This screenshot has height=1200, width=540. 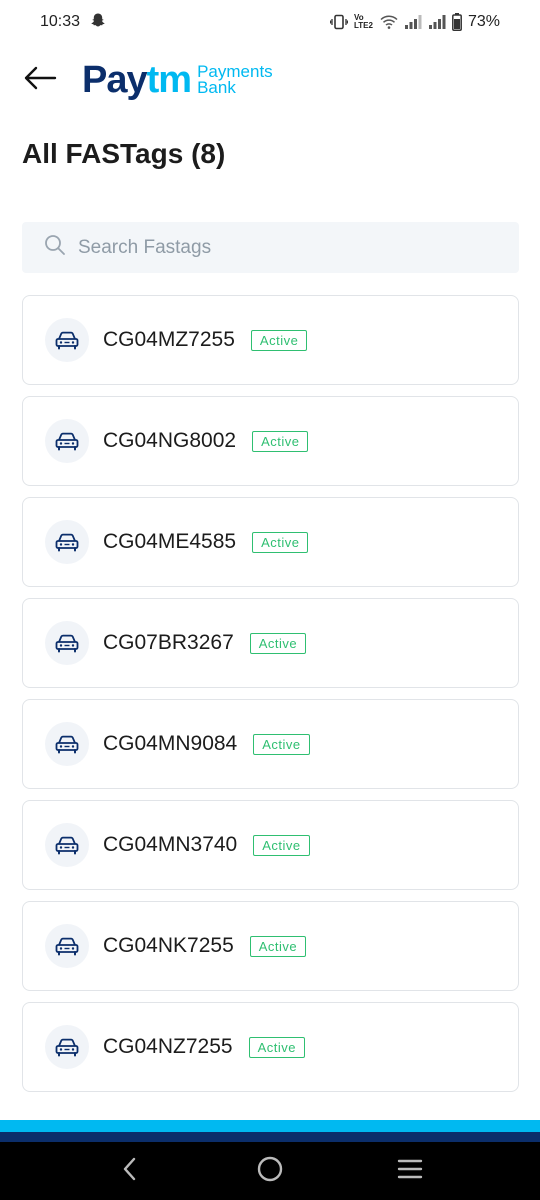 I want to click on back-icon, so click(x=130, y=1171).